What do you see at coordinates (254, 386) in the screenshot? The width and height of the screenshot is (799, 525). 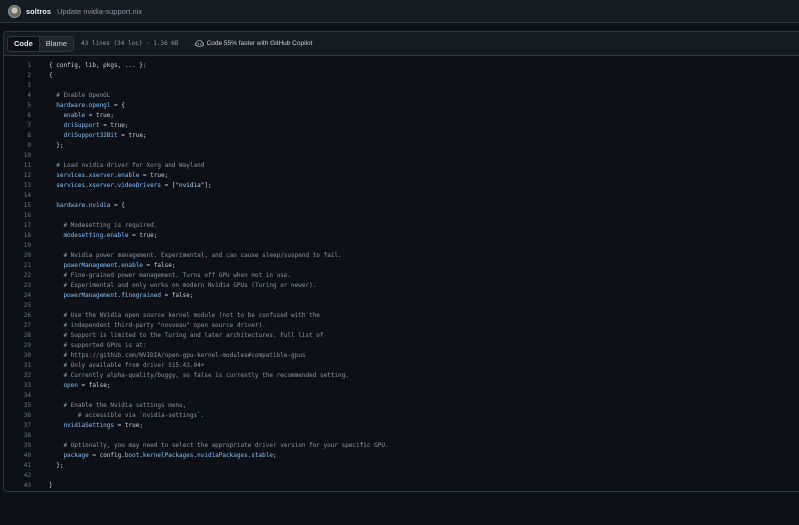 I see `code-line: 33 open = false;` at bounding box center [254, 386].